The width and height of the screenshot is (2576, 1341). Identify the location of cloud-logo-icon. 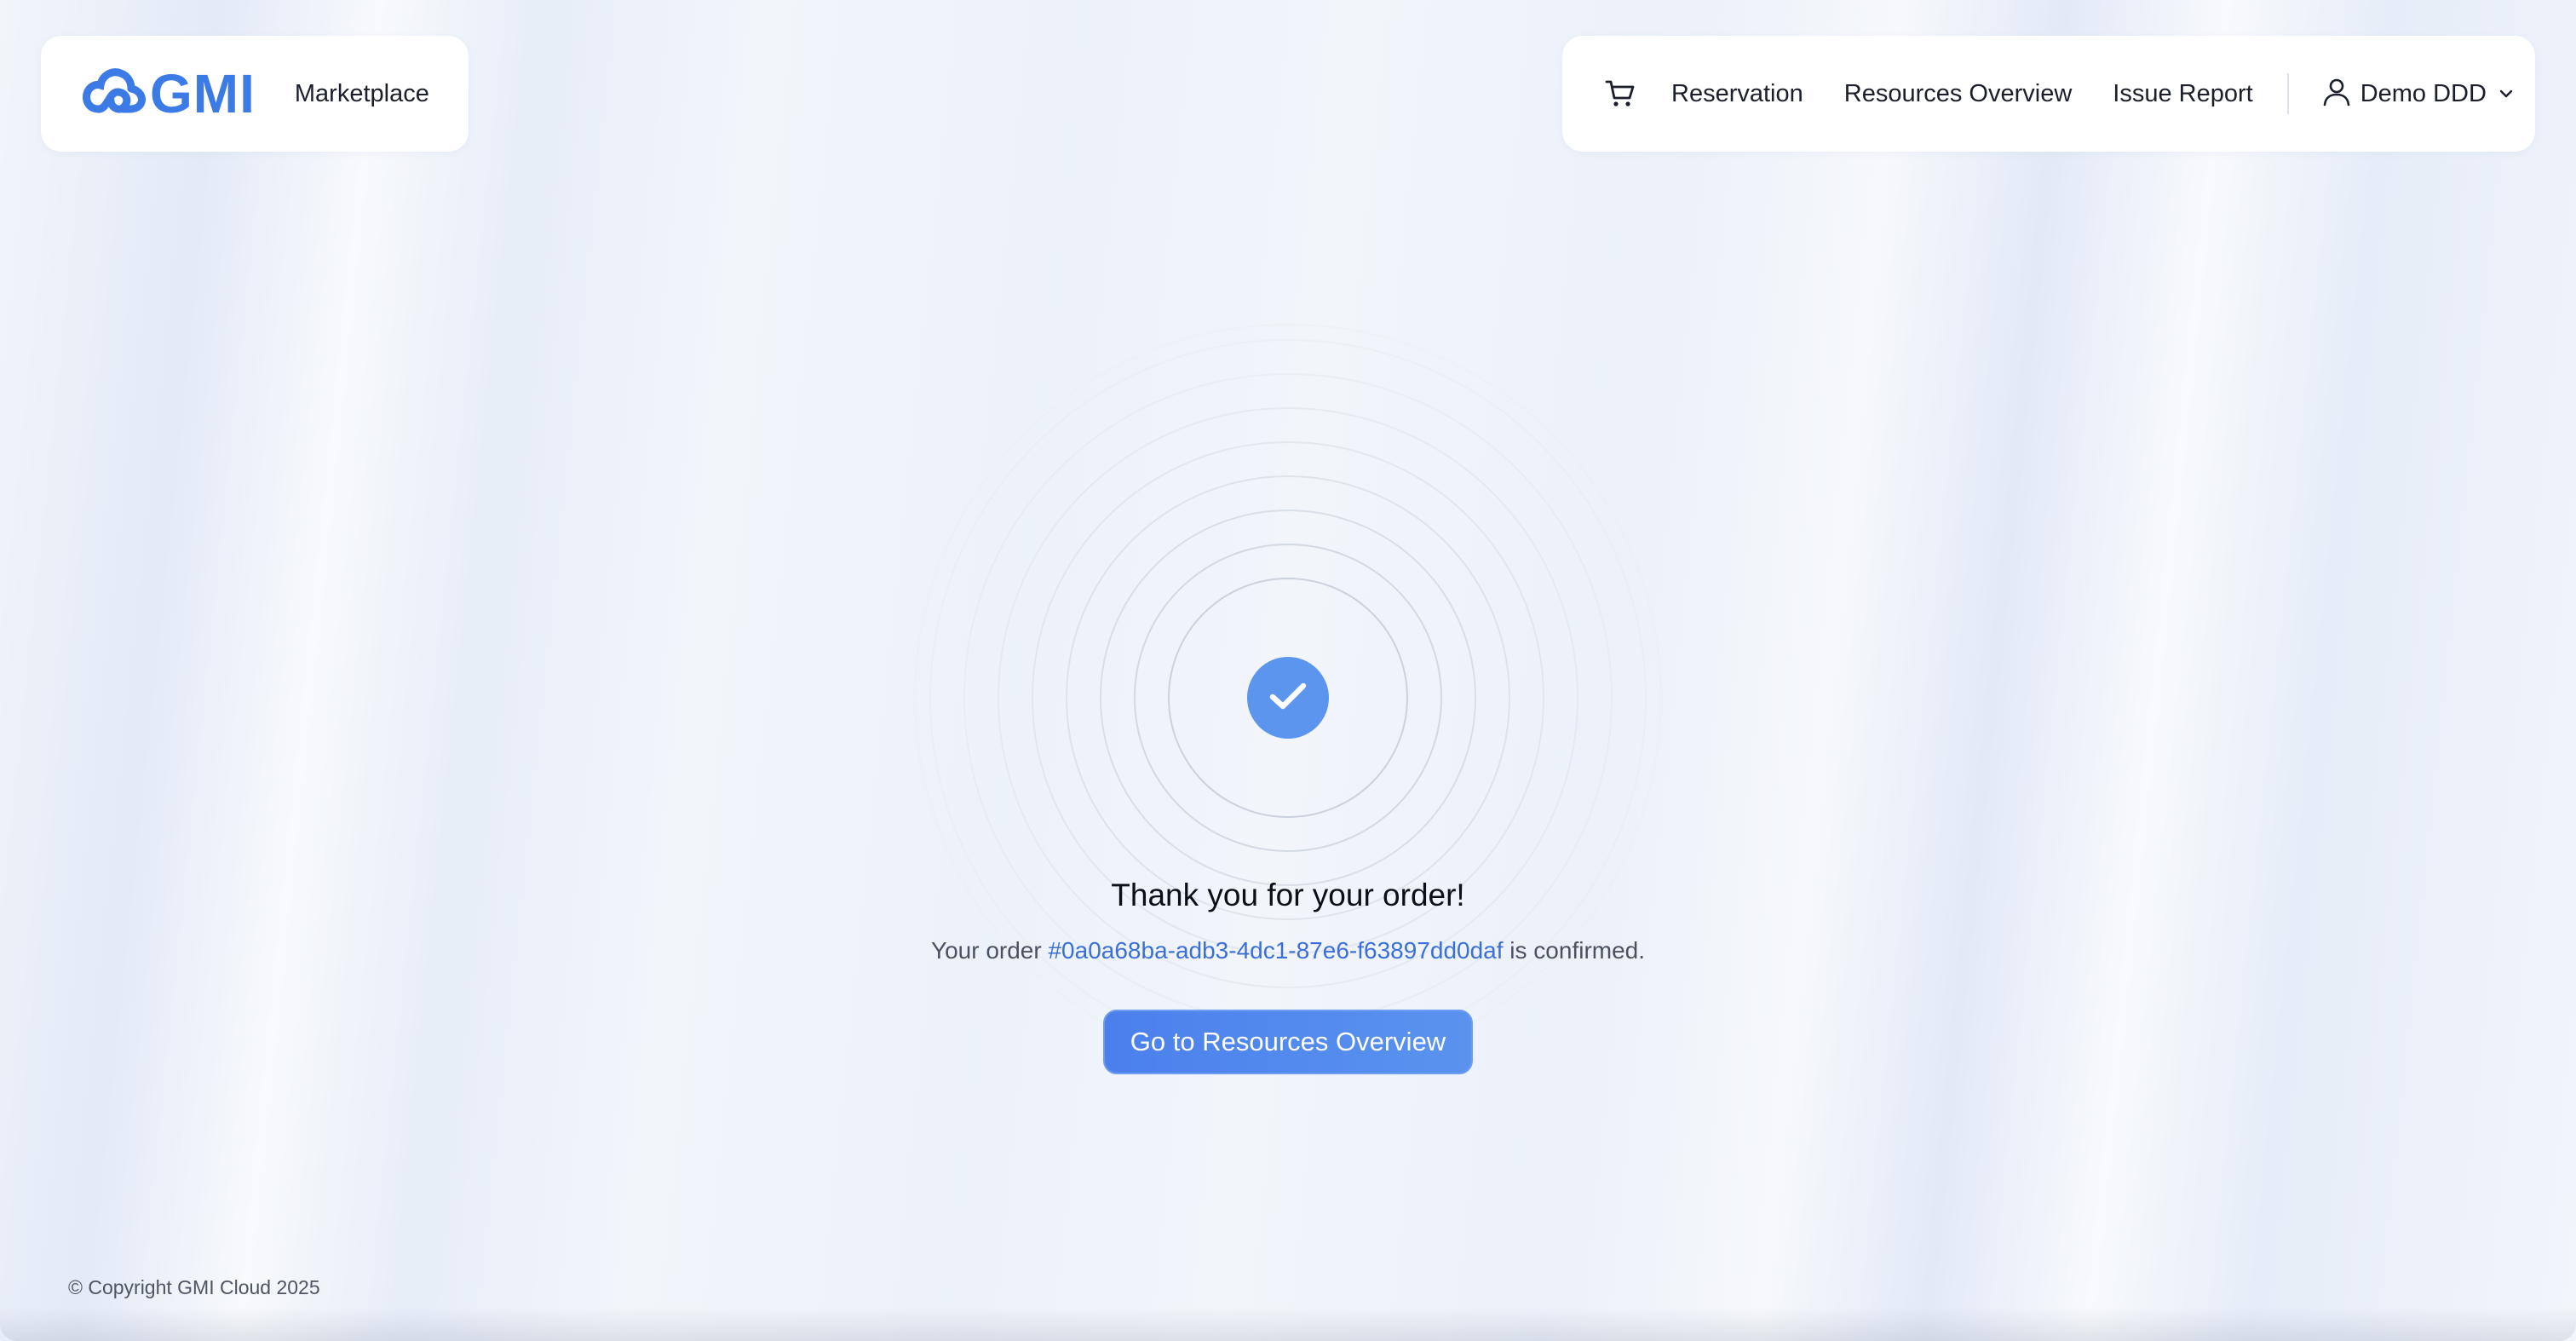
(114, 94).